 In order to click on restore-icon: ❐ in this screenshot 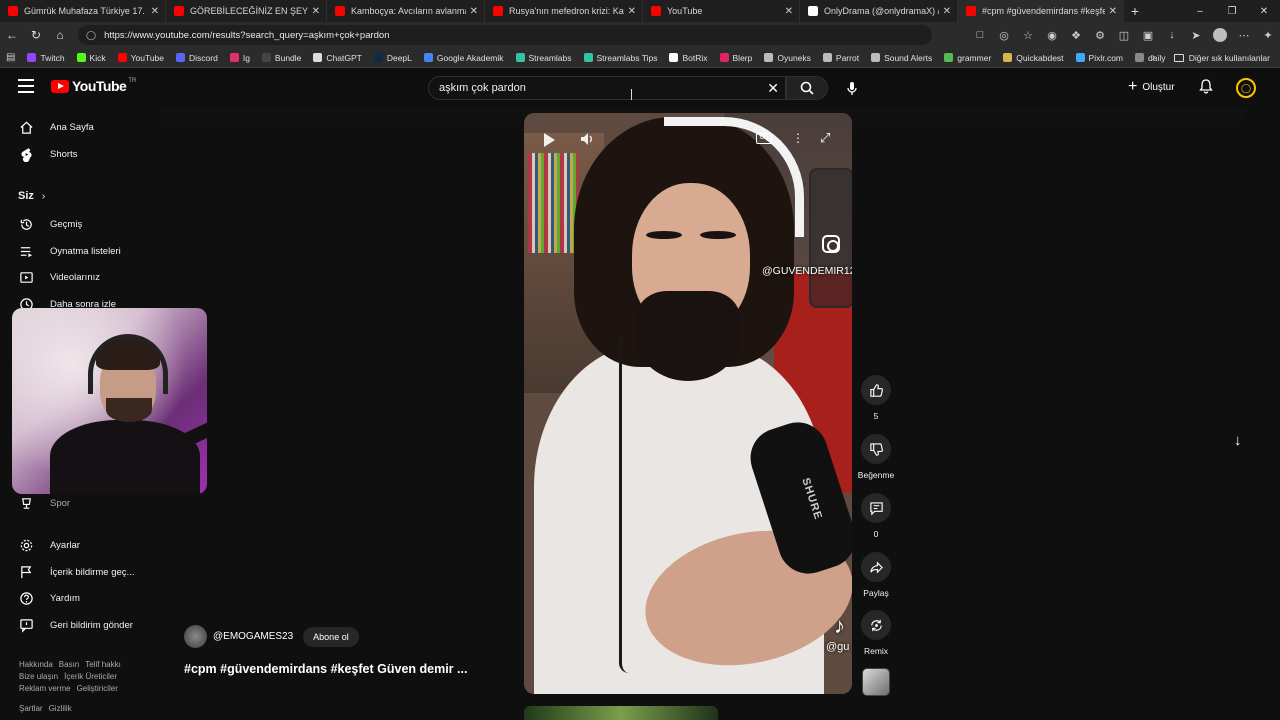, I will do `click(1232, 11)`.